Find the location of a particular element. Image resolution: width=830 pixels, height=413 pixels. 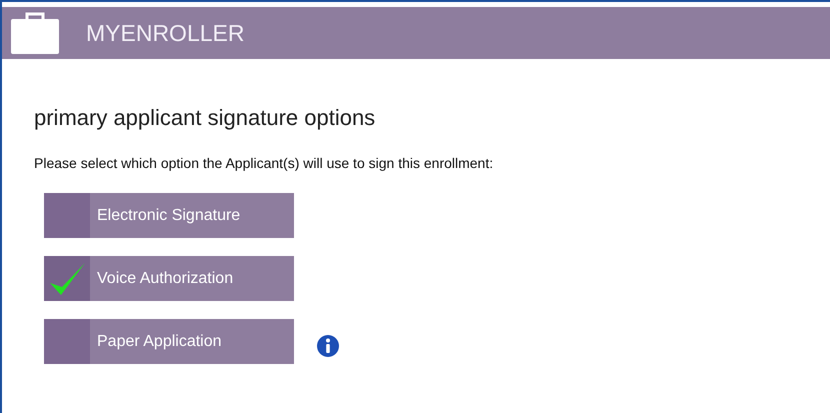

option-button: Paper Application is located at coordinates (169, 341).